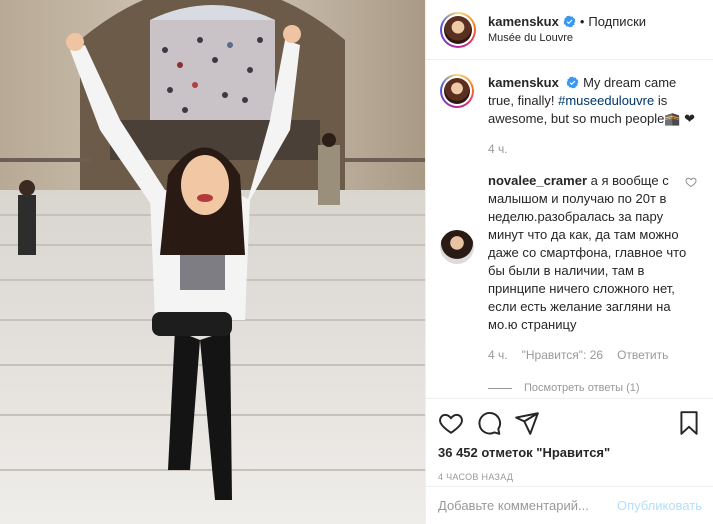 The image size is (713, 524). I want to click on header-text: kamenskux • Подписки Musée du Louvre, so click(567, 29).